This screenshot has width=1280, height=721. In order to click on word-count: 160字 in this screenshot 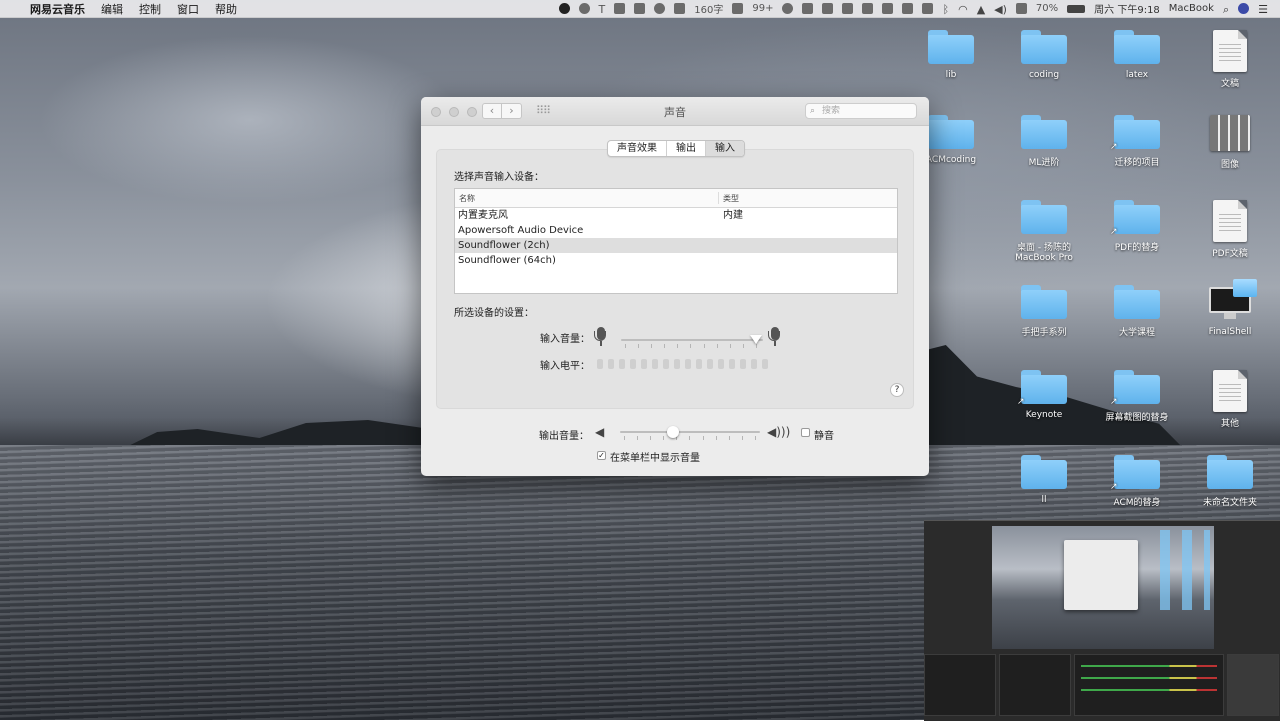, I will do `click(708, 8)`.